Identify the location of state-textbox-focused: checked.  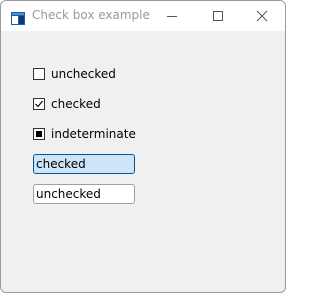
(84, 164).